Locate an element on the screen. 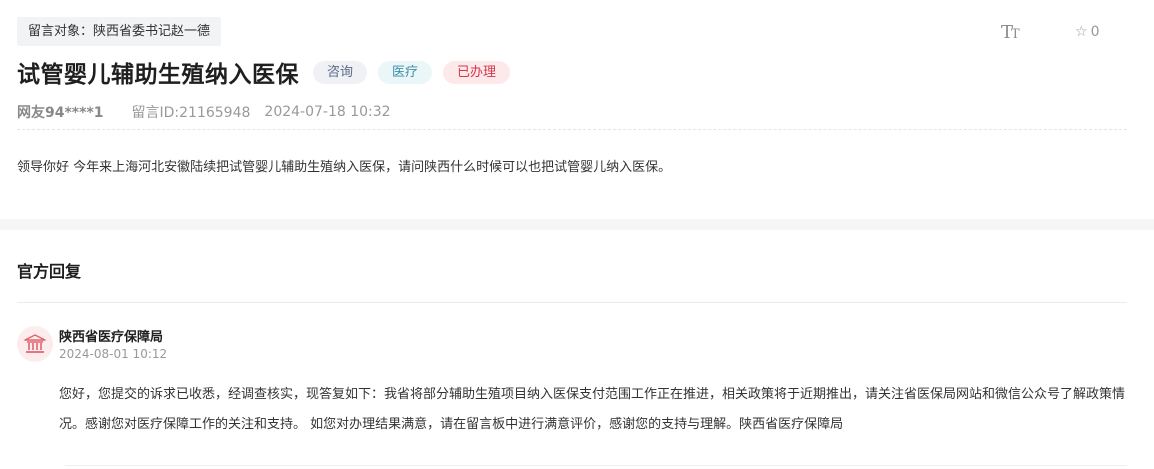 Image resolution: width=1154 pixels, height=469 pixels. reply-org-name: 陕西省医疗保障局 is located at coordinates (111, 337).